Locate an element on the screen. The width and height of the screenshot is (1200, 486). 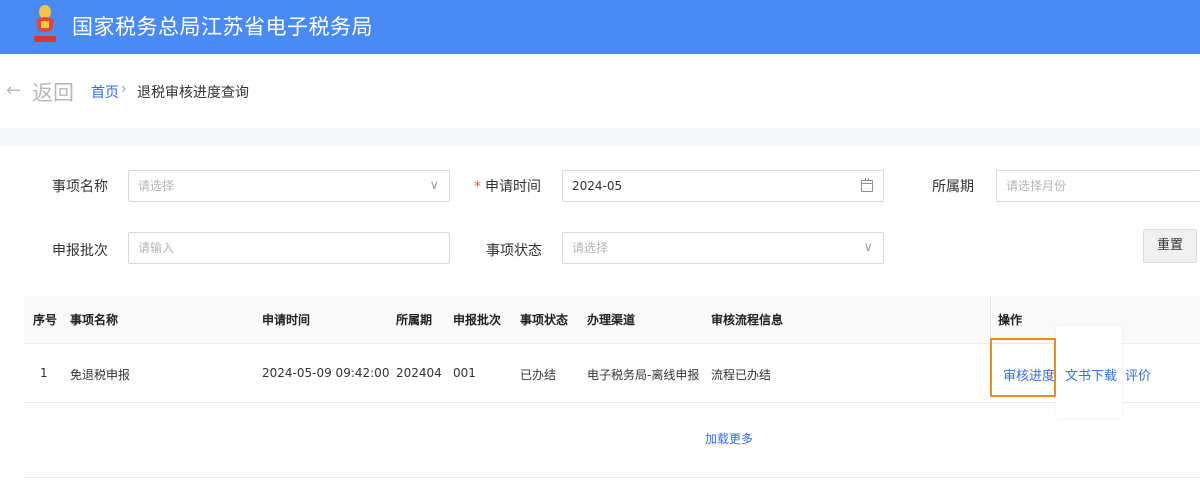
column-header: 事项状态 is located at coordinates (544, 320).